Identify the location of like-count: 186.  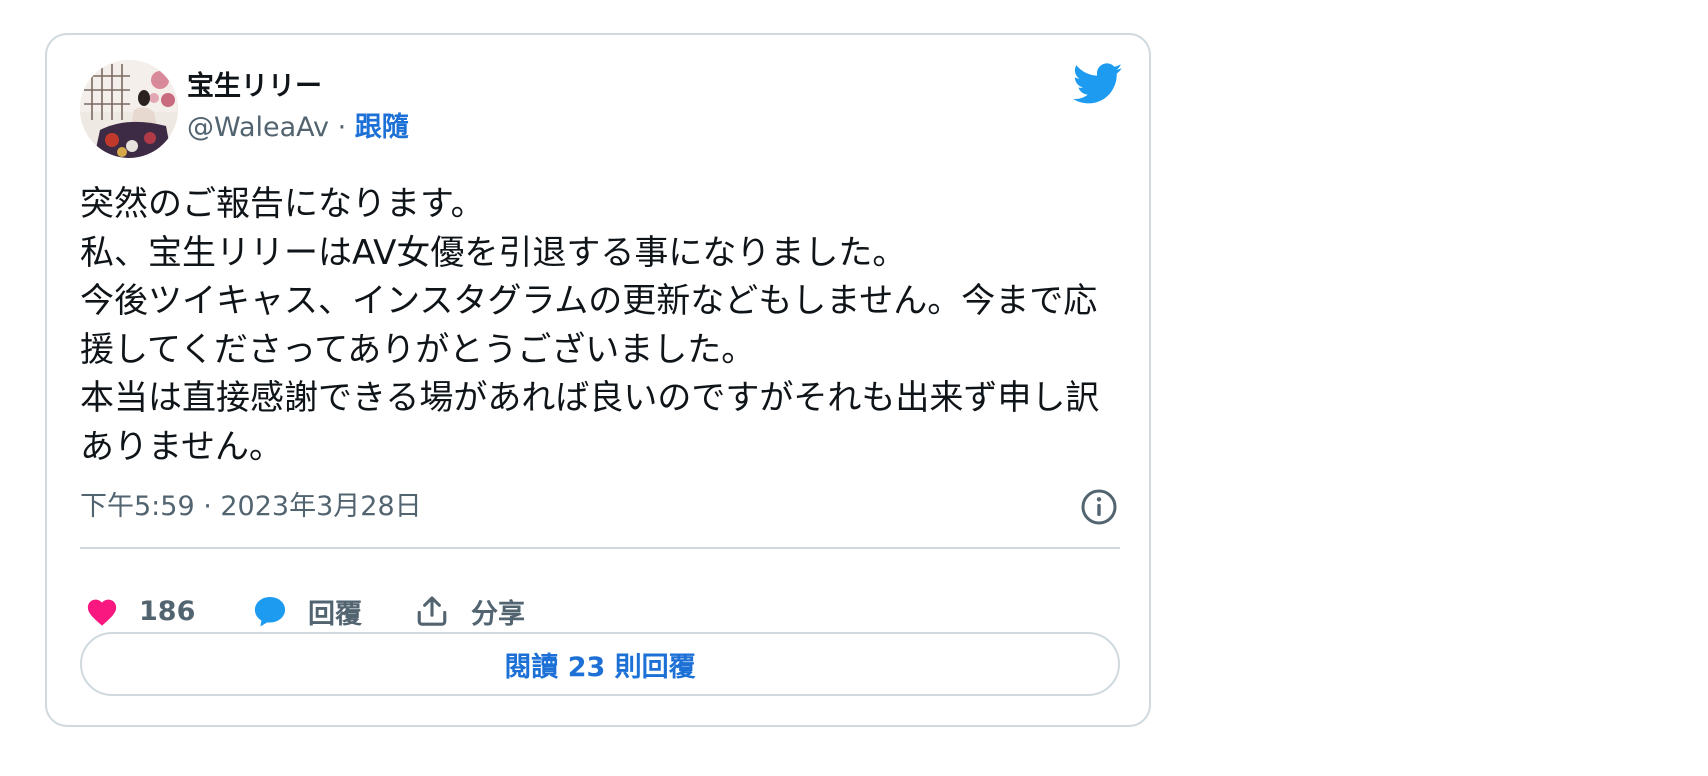
(167, 611).